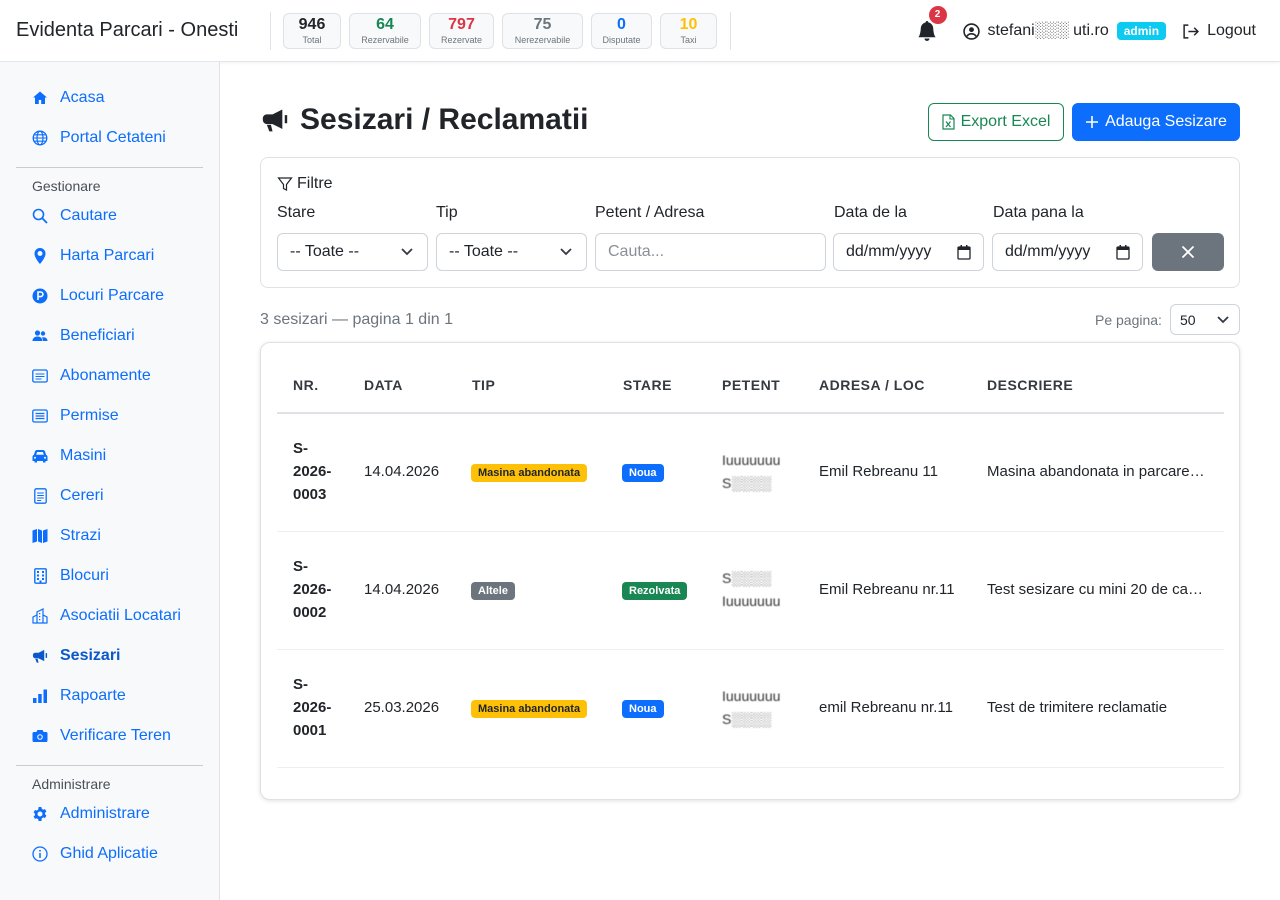 The height and width of the screenshot is (900, 1280). What do you see at coordinates (1048, 251) in the screenshot?
I see `date-to-placeholder: dd/mm/yyyy` at bounding box center [1048, 251].